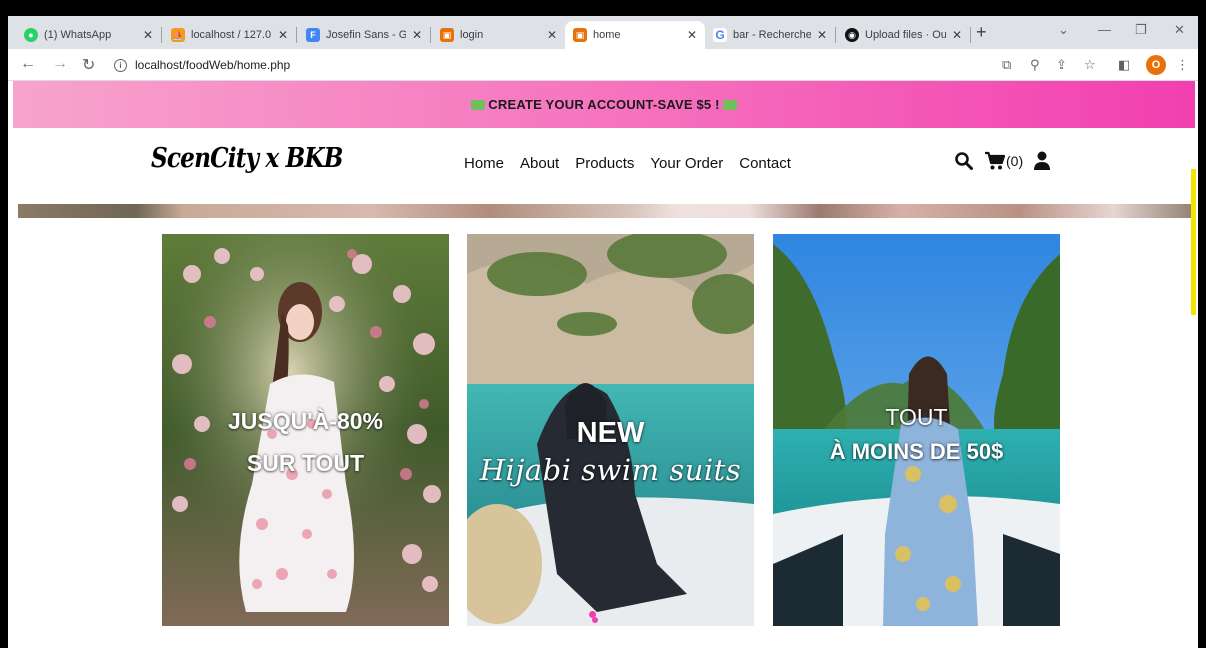  Describe the element at coordinates (995, 160) in the screenshot. I see `cart-icon` at that location.